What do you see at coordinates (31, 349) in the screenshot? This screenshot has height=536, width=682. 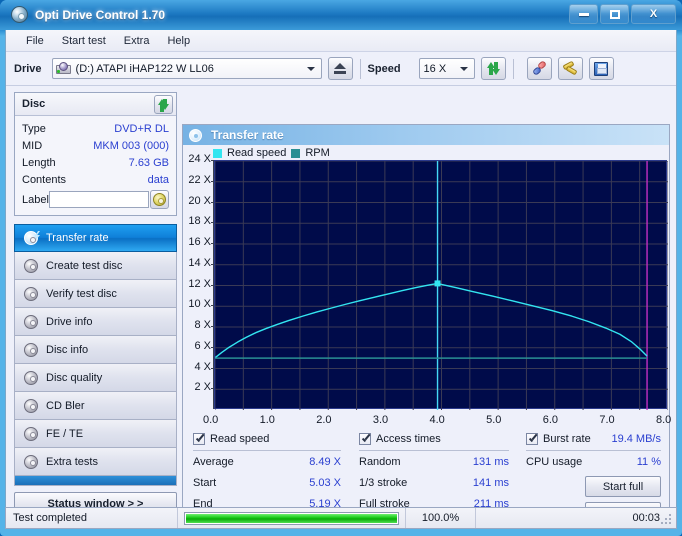 I see `disc-info-icon` at bounding box center [31, 349].